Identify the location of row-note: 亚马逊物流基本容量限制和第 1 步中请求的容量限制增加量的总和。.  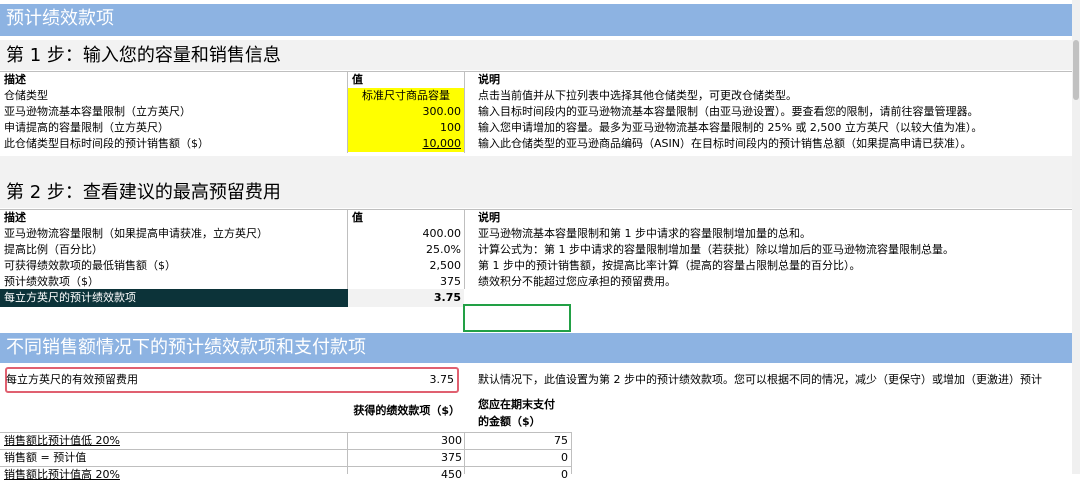
(644, 233).